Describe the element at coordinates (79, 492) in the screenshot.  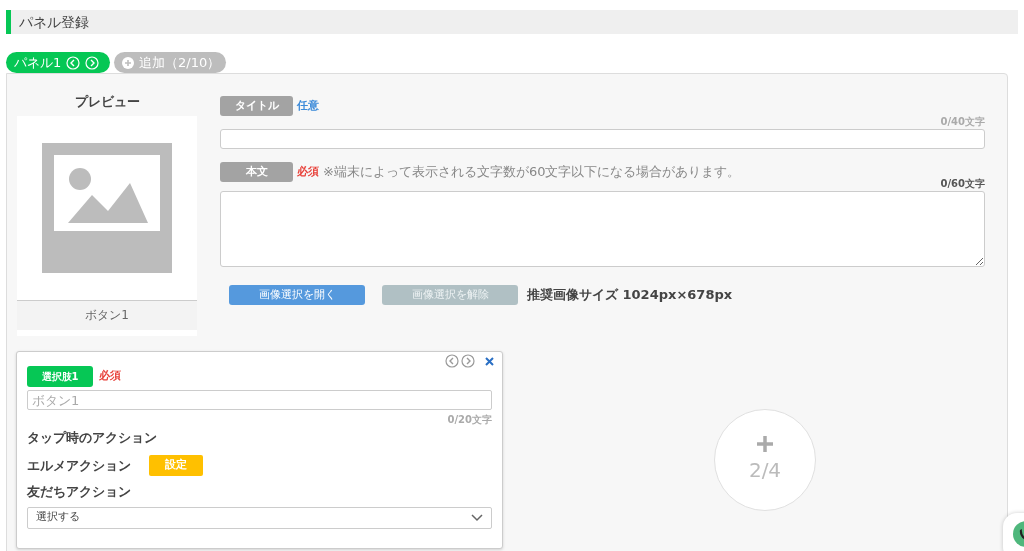
I see `section-label: 友だちアクション` at that location.